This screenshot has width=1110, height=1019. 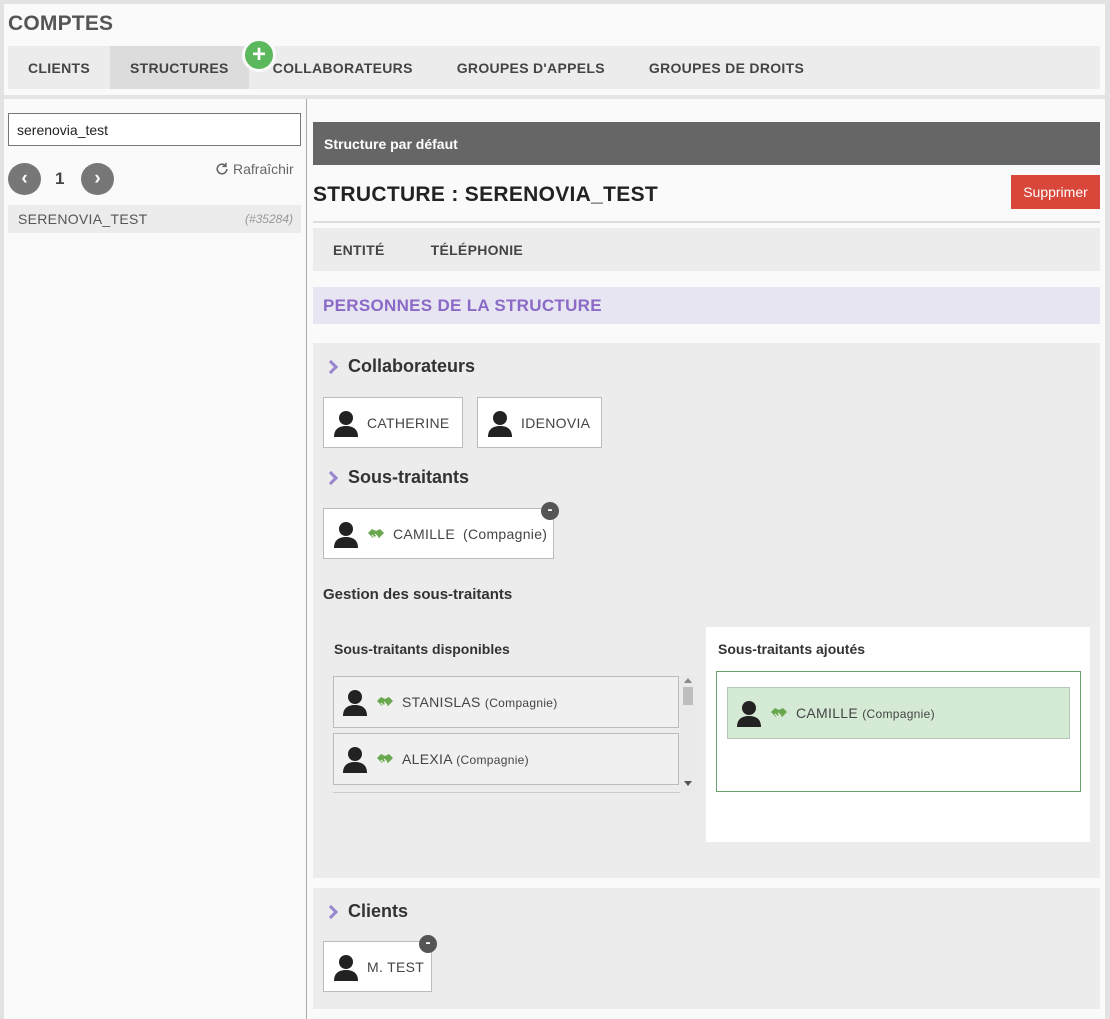 I want to click on tab-groupes-appels: GROUPES D'APPELS, so click(x=529, y=67).